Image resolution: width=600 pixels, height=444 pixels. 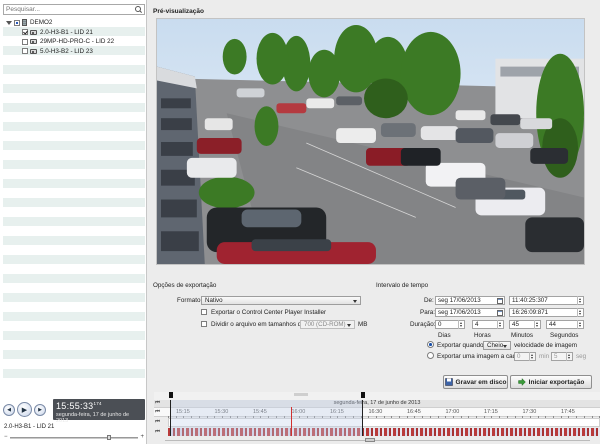 I want to click on interval-min-field: 0, so click(x=525, y=356).